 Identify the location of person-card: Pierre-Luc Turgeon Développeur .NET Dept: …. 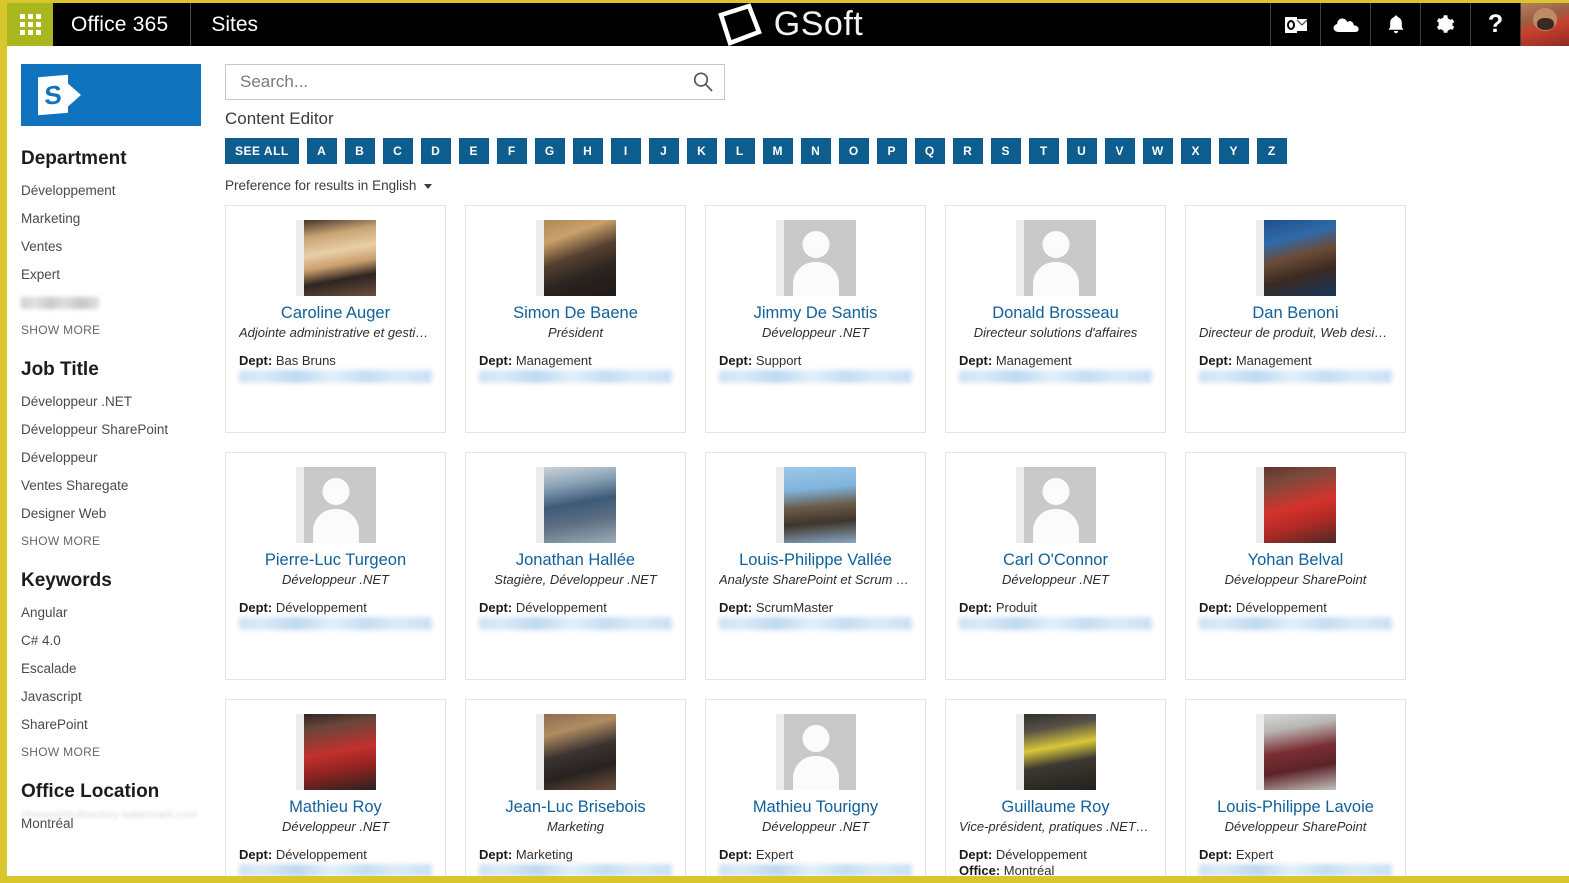
(335, 566).